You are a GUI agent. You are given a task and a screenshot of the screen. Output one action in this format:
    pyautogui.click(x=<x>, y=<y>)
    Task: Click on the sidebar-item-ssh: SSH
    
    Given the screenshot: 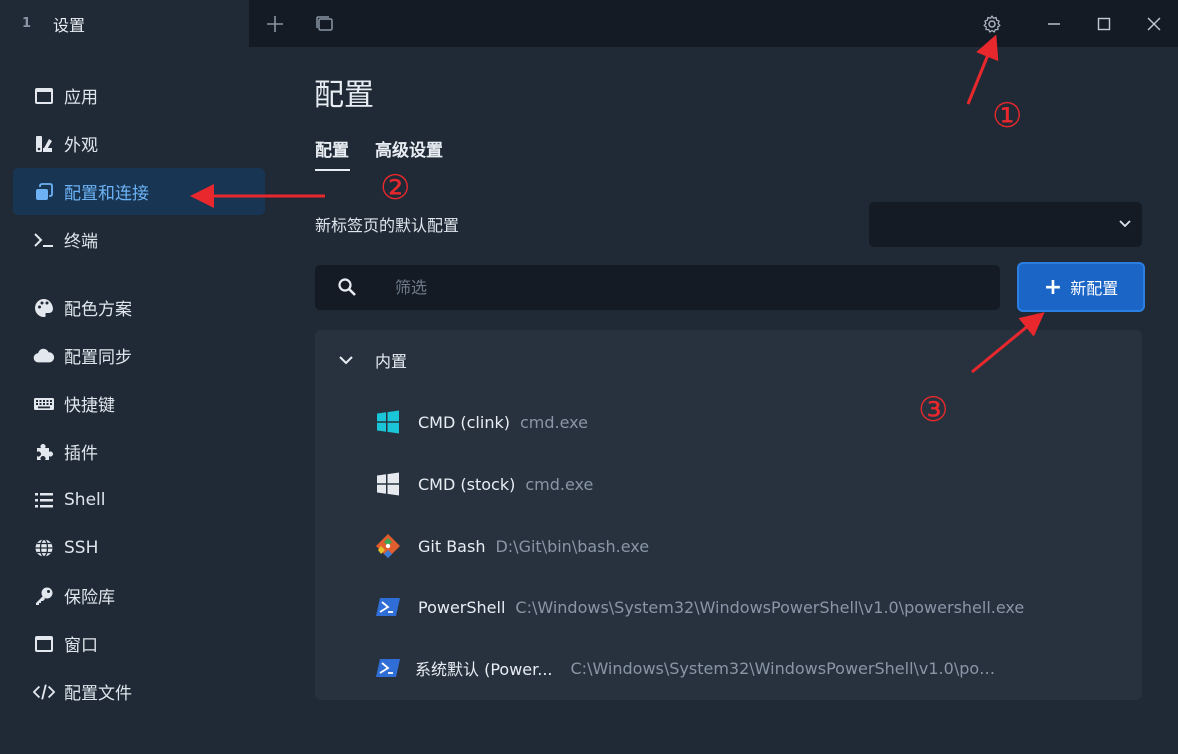 What is the action you would take?
    pyautogui.click(x=139, y=547)
    